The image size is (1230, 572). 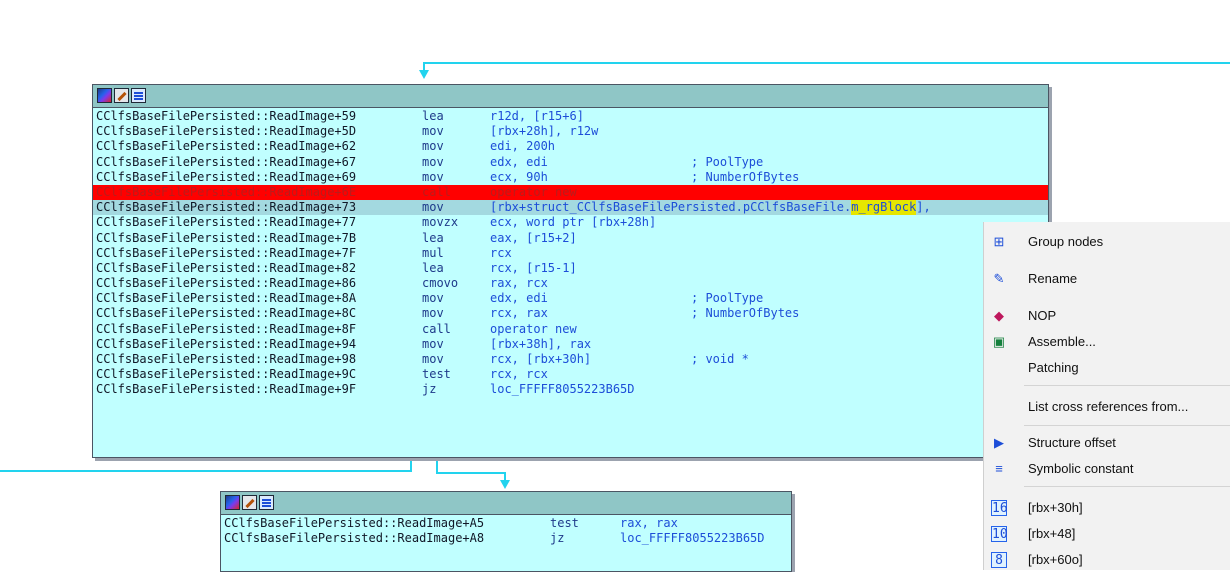 What do you see at coordinates (1107, 534) in the screenshot?
I see `menu-item-decimal: 10 [rbx+48]` at bounding box center [1107, 534].